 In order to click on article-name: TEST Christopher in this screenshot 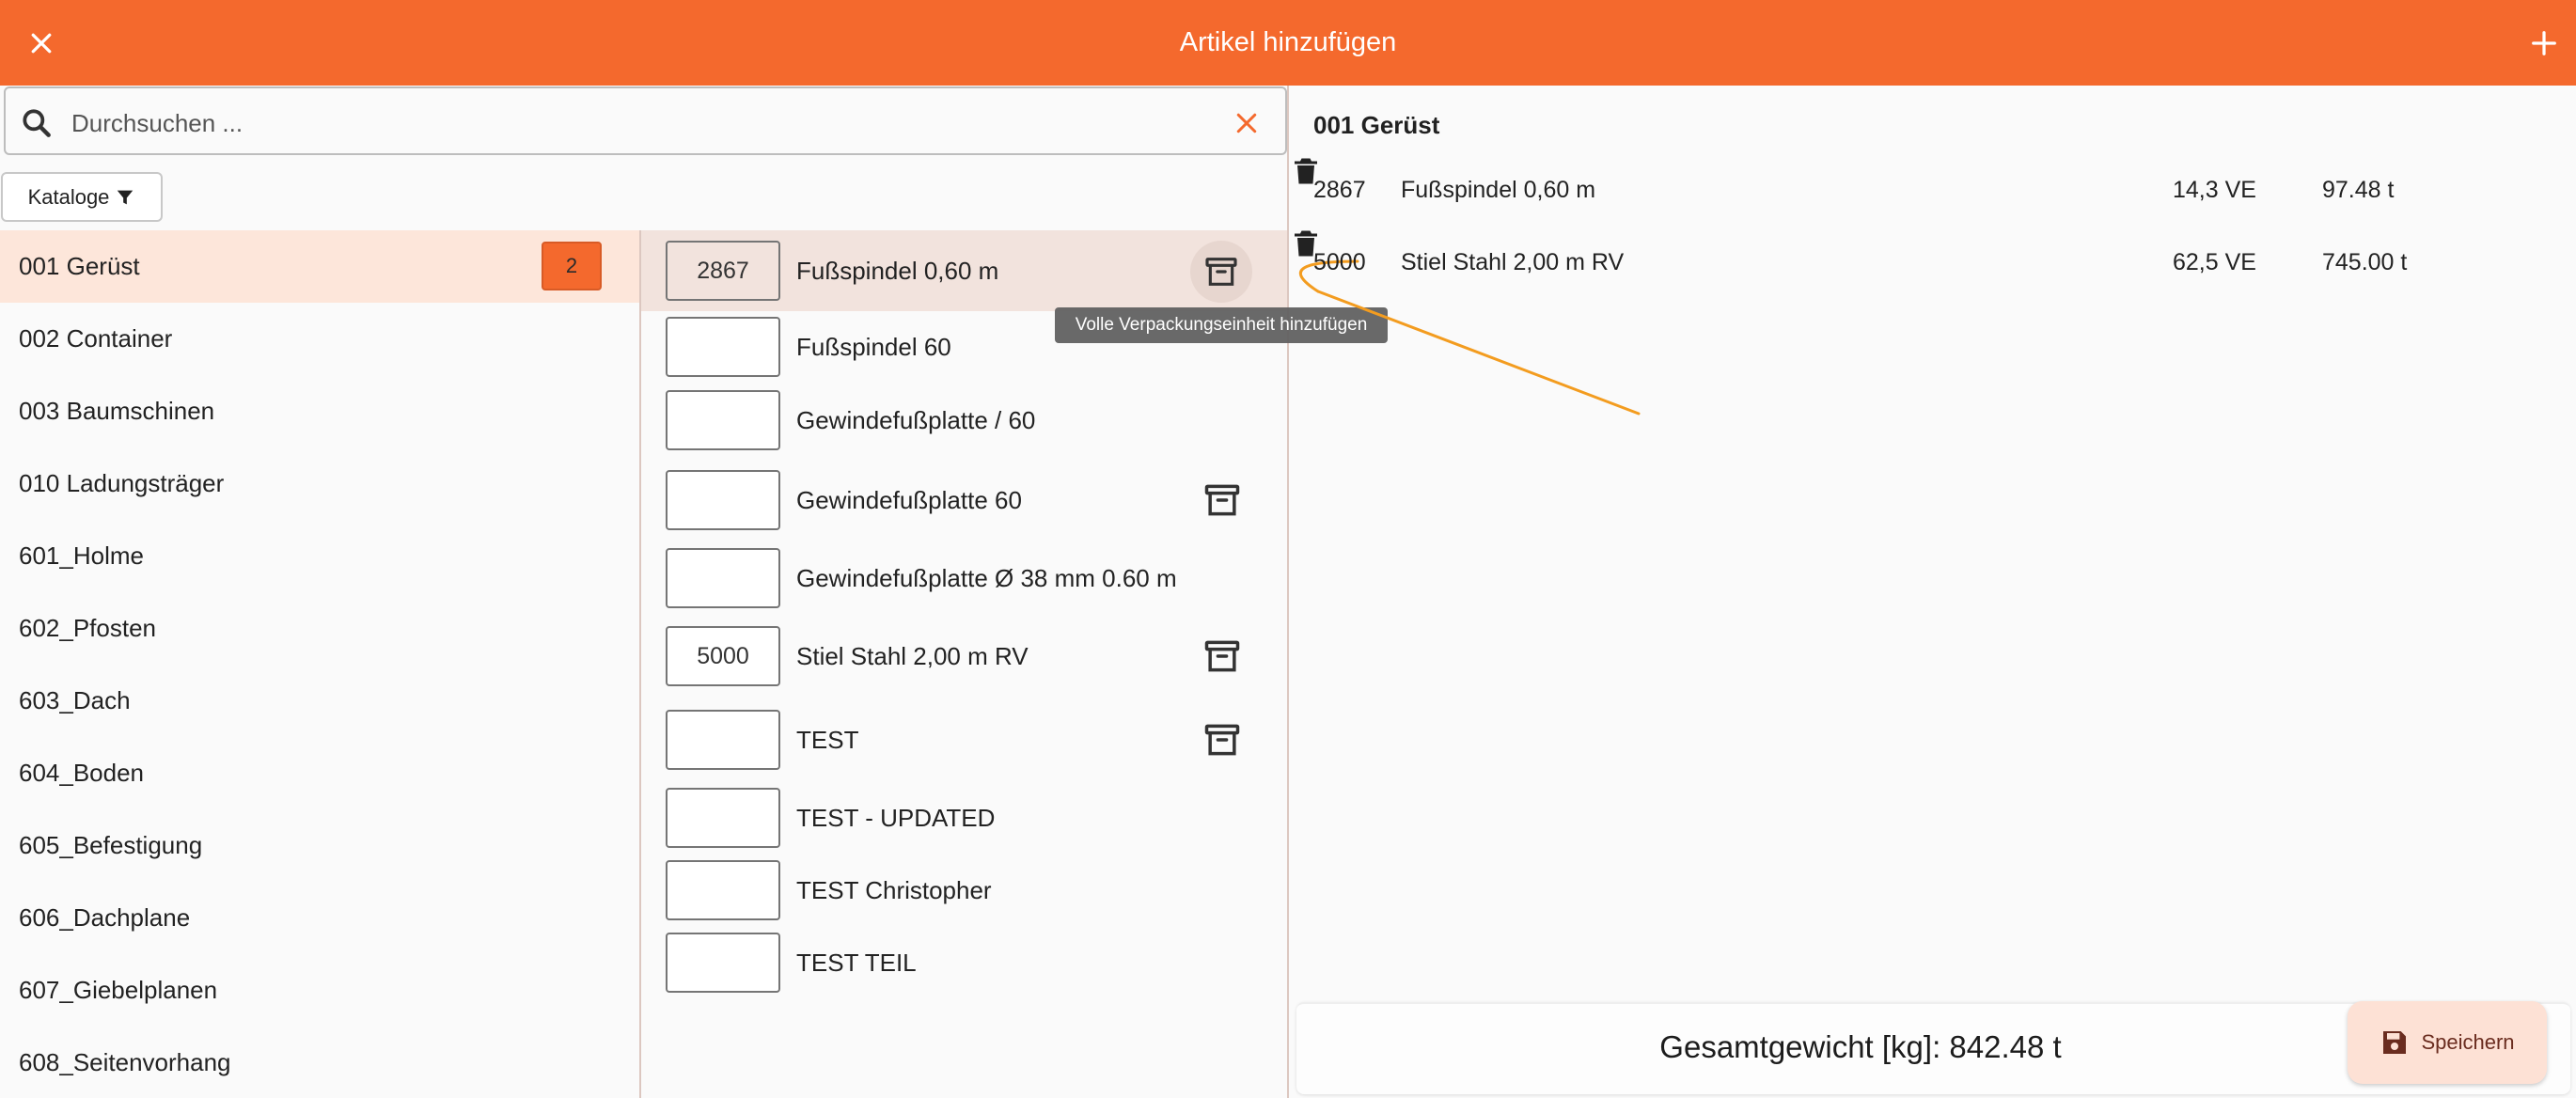, I will do `click(894, 890)`.